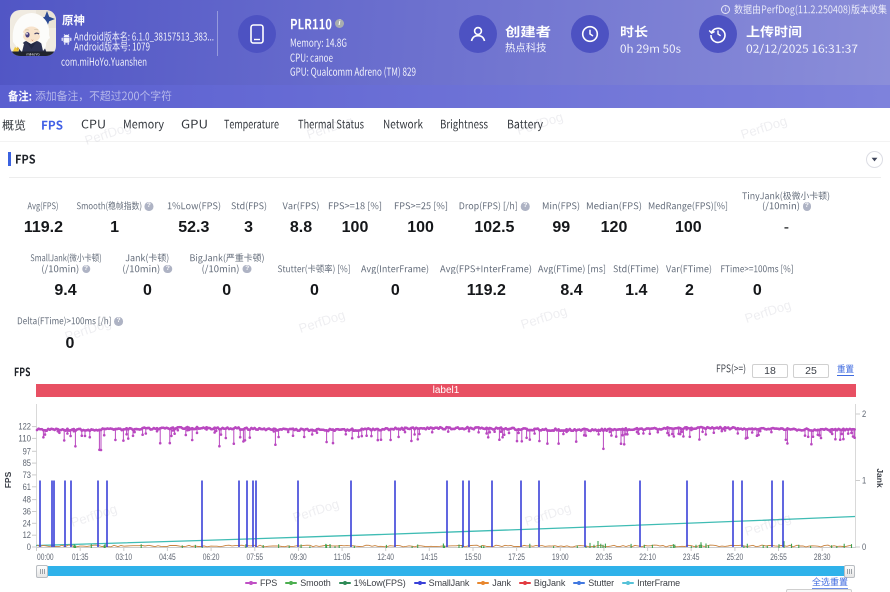 This screenshot has width=890, height=592. Describe the element at coordinates (27, 487) in the screenshot. I see `svg-text: 61` at that location.